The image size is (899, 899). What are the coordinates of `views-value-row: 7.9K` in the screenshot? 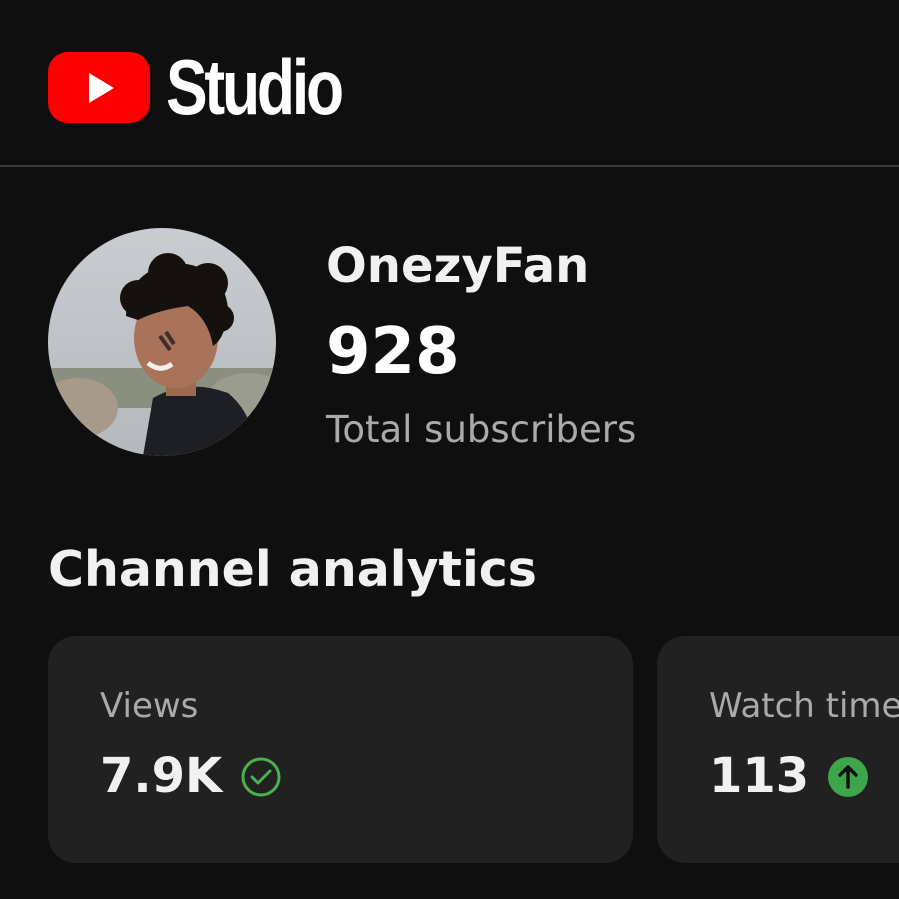 It's located at (191, 777).